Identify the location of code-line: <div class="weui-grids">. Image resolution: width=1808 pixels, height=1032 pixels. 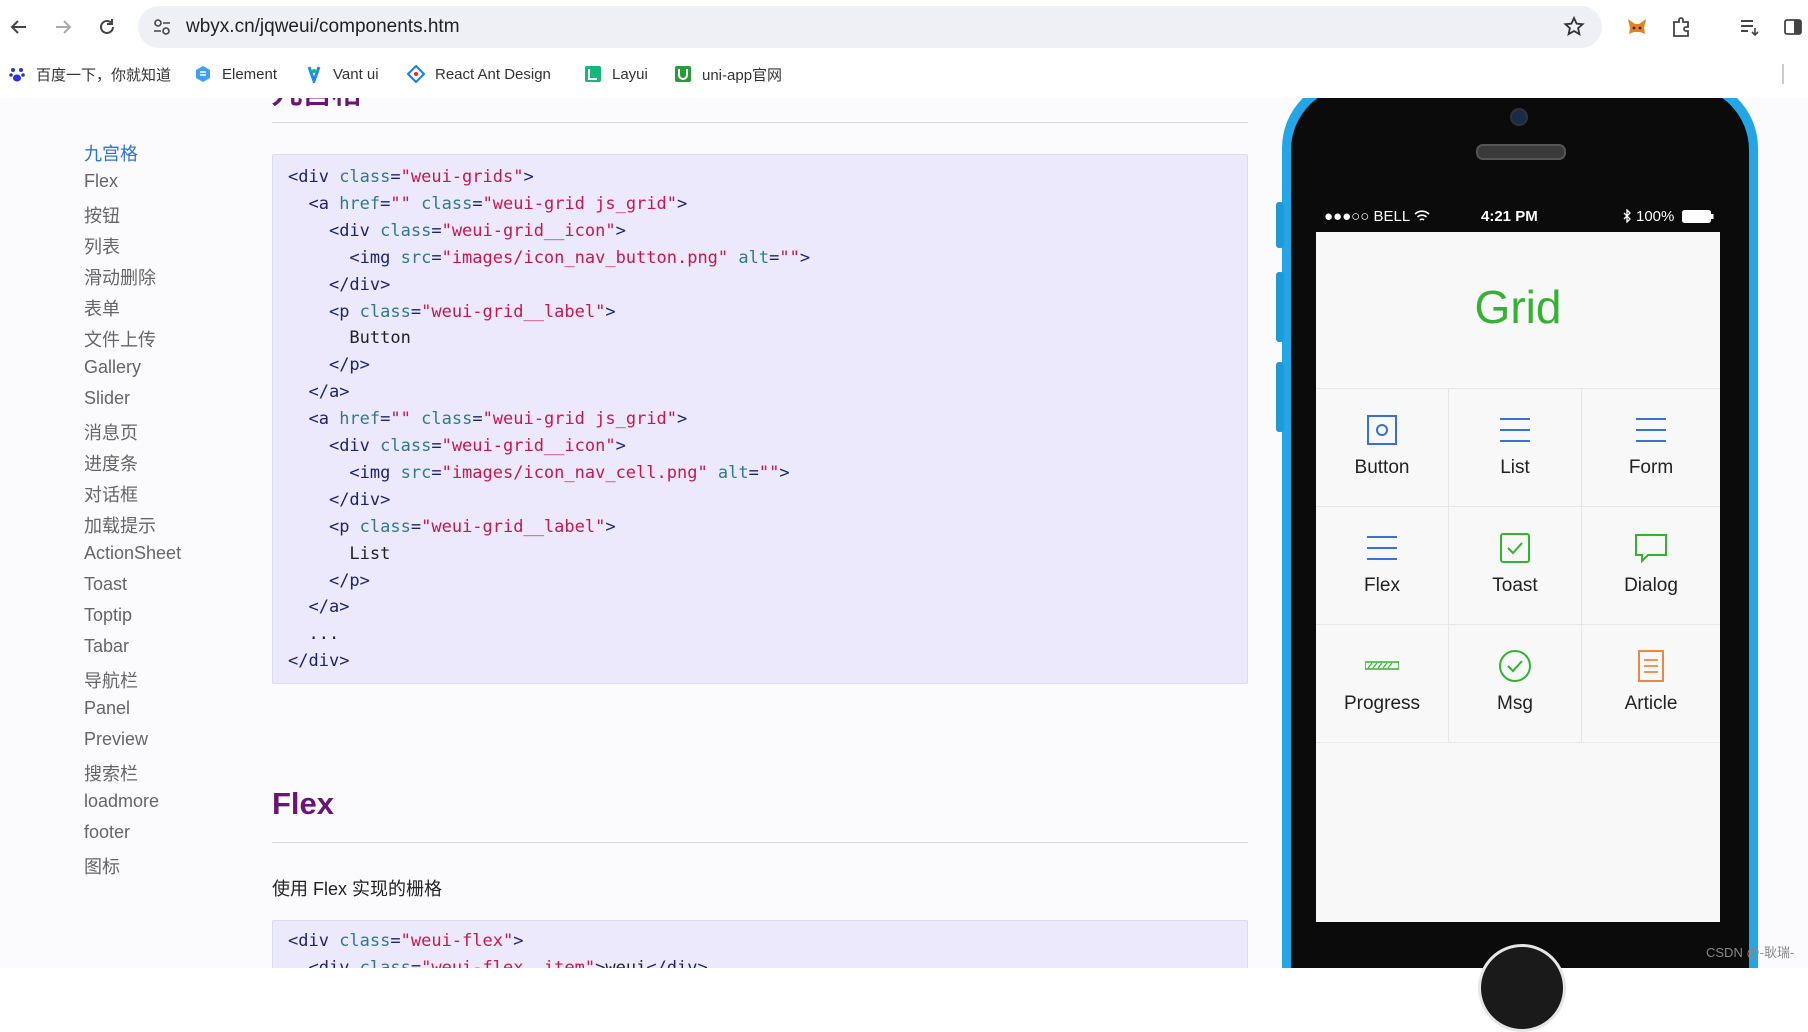
(411, 177).